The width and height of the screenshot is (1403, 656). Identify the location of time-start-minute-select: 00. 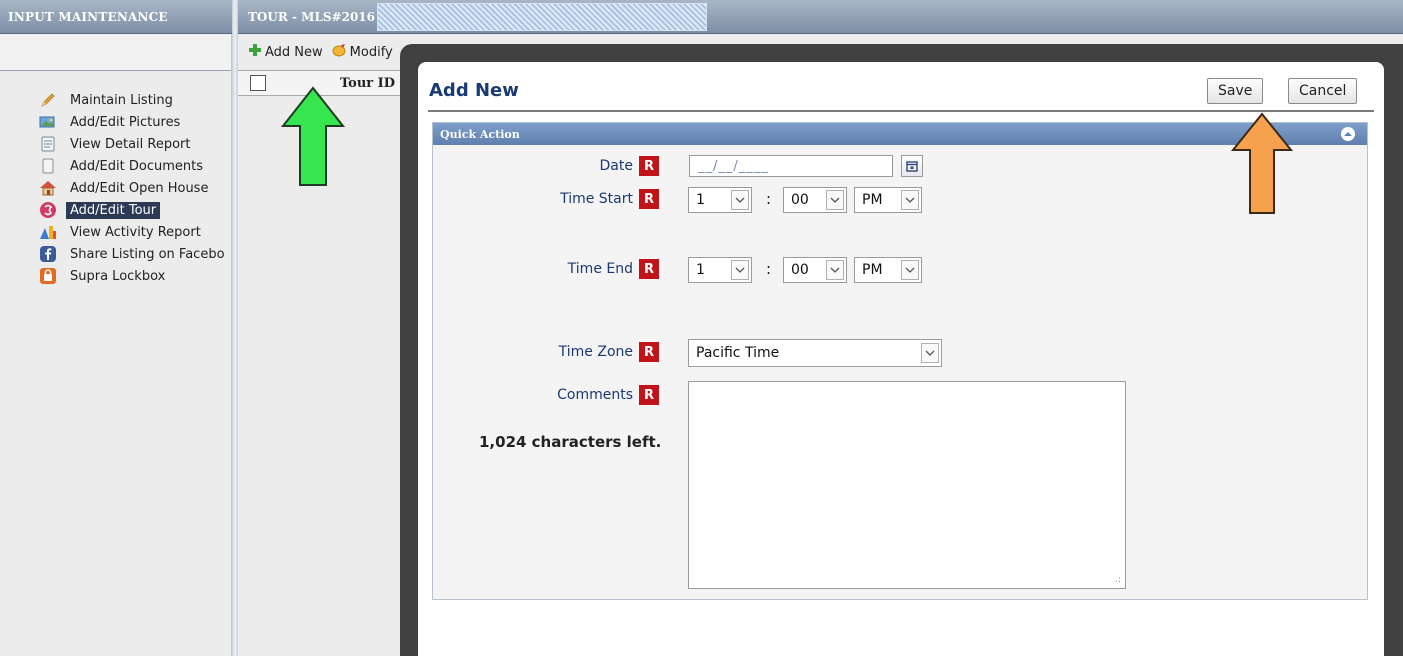
(815, 200).